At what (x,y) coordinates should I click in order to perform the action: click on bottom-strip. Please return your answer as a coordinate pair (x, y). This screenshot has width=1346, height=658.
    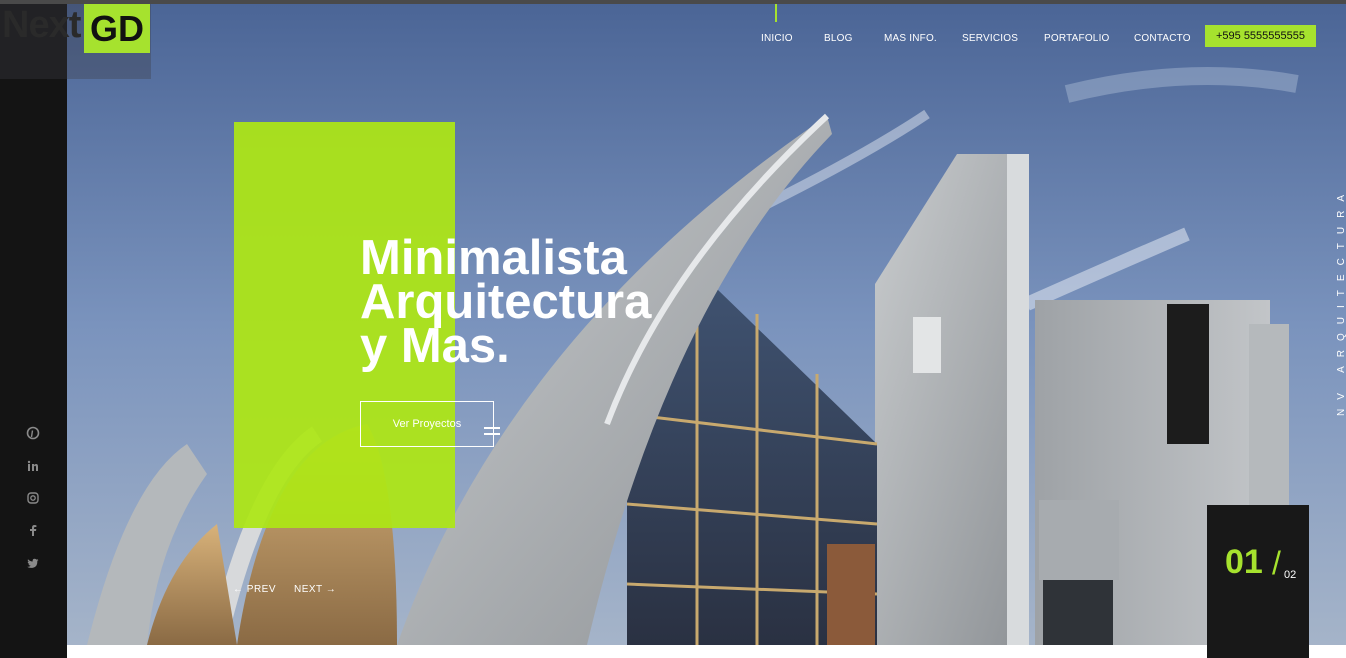
    Looking at the image, I should click on (706, 651).